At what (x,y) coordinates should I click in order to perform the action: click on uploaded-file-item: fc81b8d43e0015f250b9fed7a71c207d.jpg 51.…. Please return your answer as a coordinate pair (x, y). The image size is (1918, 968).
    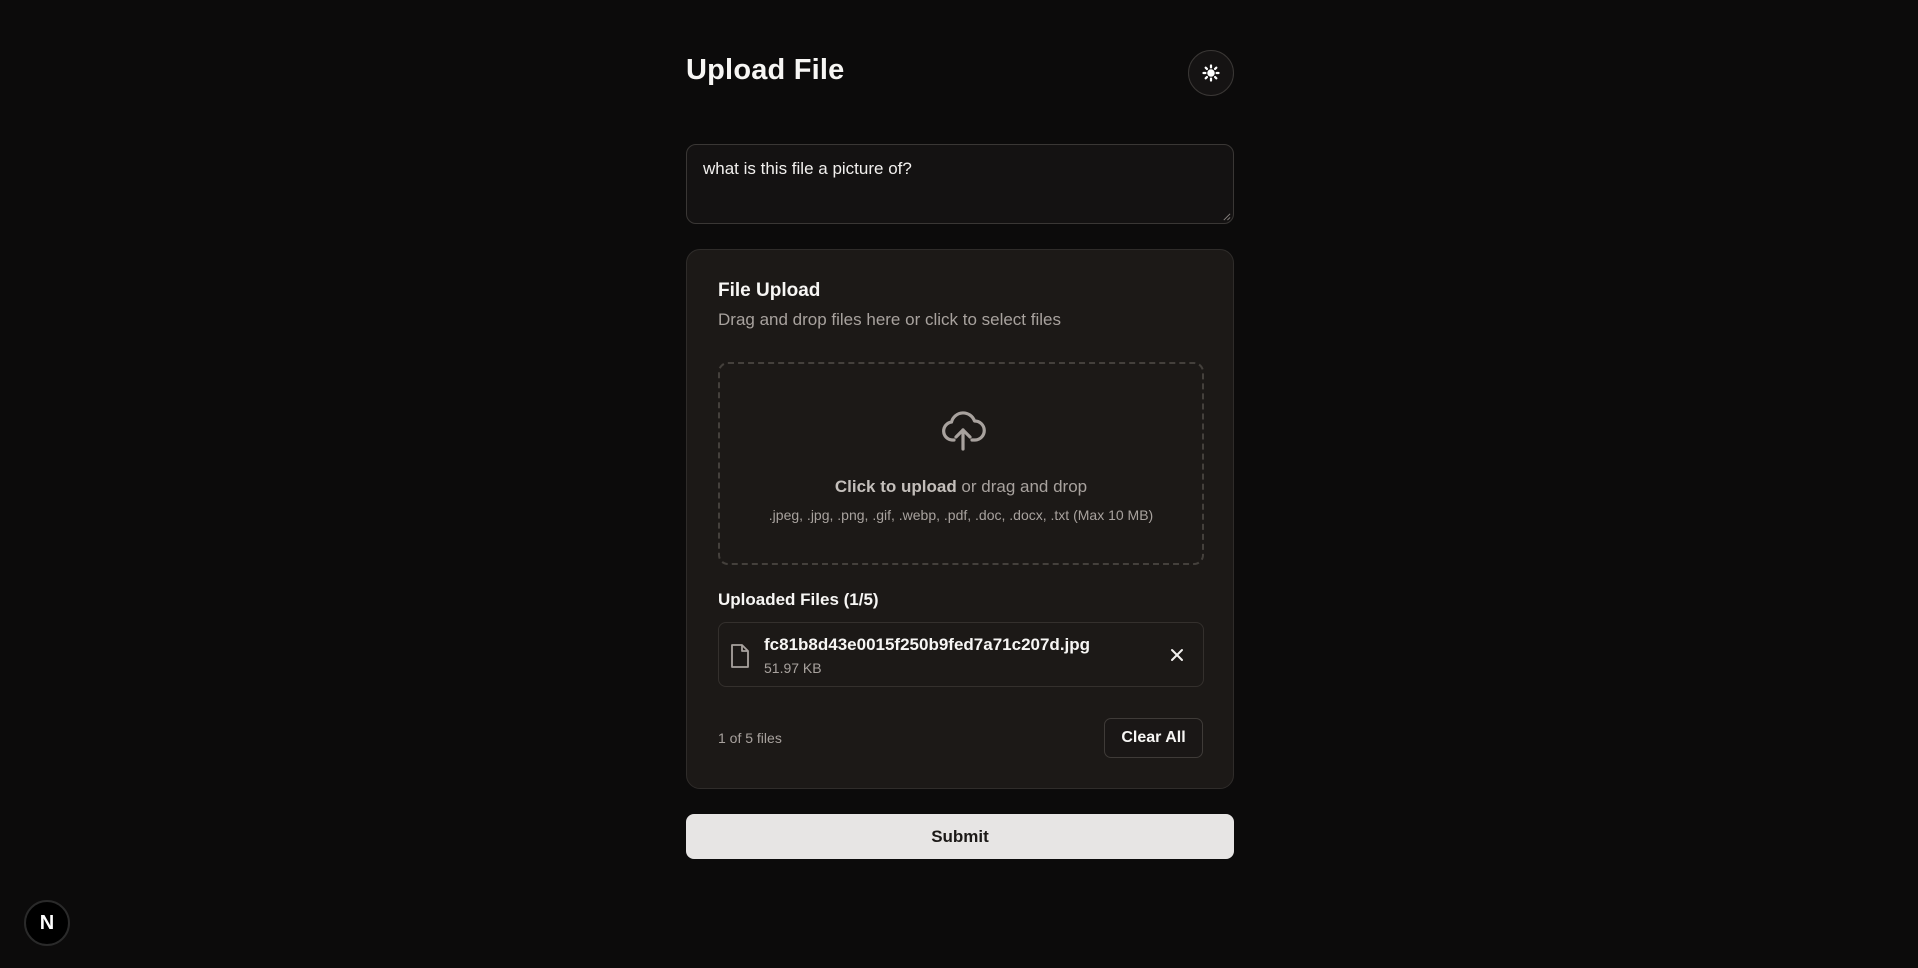
    Looking at the image, I should click on (961, 654).